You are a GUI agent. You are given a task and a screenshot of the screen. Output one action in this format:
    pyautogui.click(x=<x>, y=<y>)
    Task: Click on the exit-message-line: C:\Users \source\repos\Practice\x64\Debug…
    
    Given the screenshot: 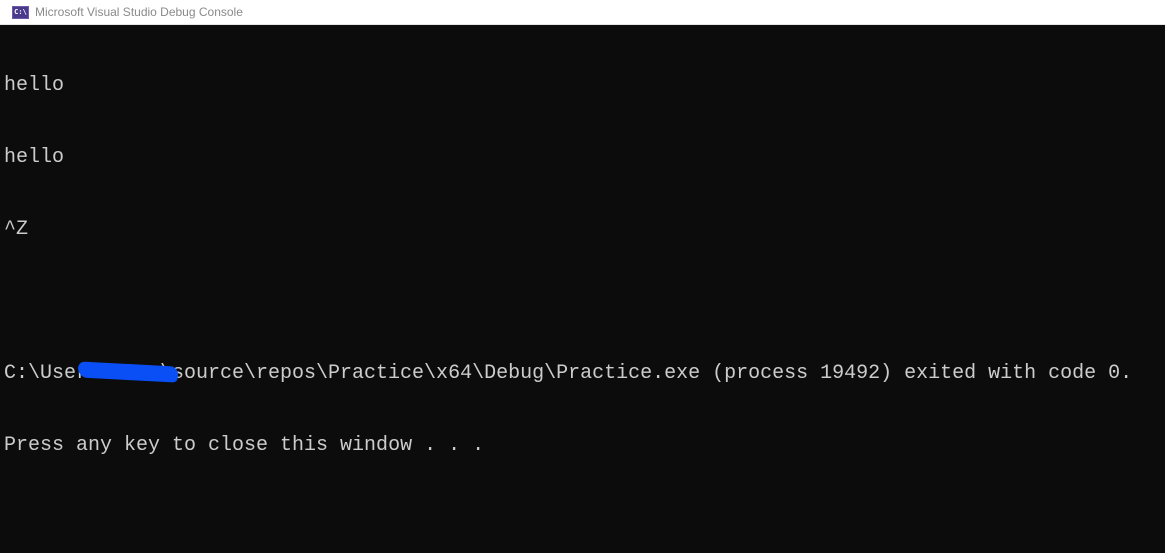 What is the action you would take?
    pyautogui.click(x=584, y=374)
    